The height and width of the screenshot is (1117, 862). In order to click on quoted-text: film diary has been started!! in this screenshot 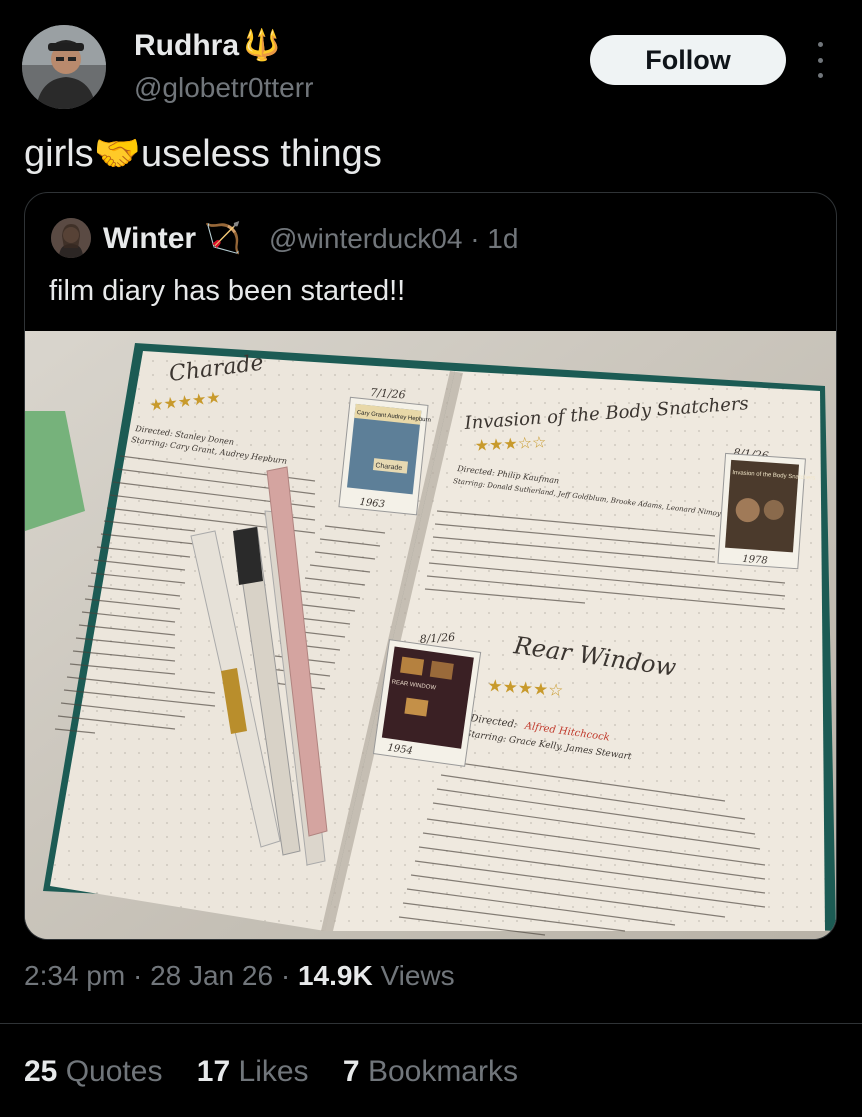, I will do `click(227, 291)`.